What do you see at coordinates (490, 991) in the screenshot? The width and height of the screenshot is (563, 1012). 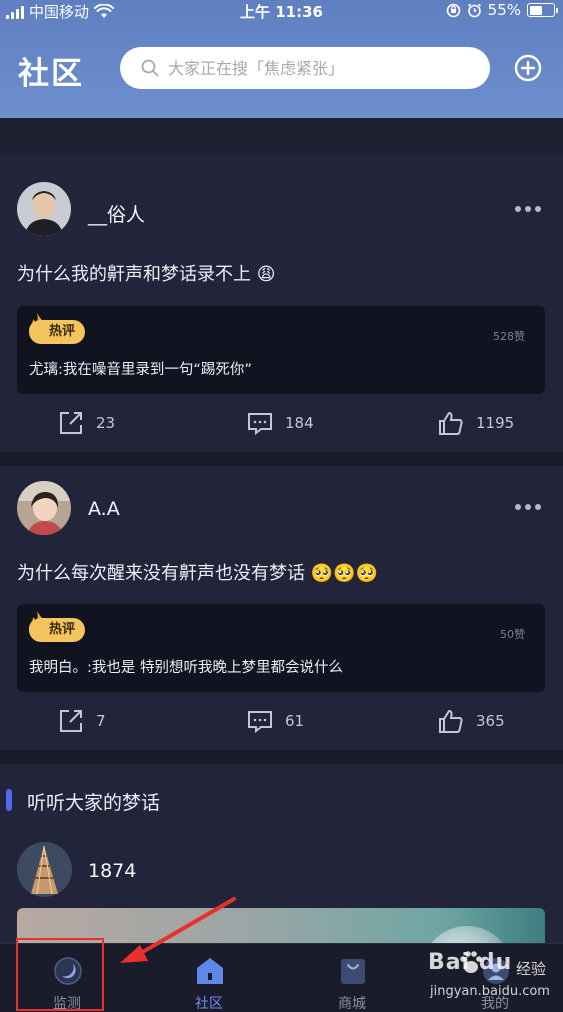 I see `watermark-url: jingyan.baidu.com` at bounding box center [490, 991].